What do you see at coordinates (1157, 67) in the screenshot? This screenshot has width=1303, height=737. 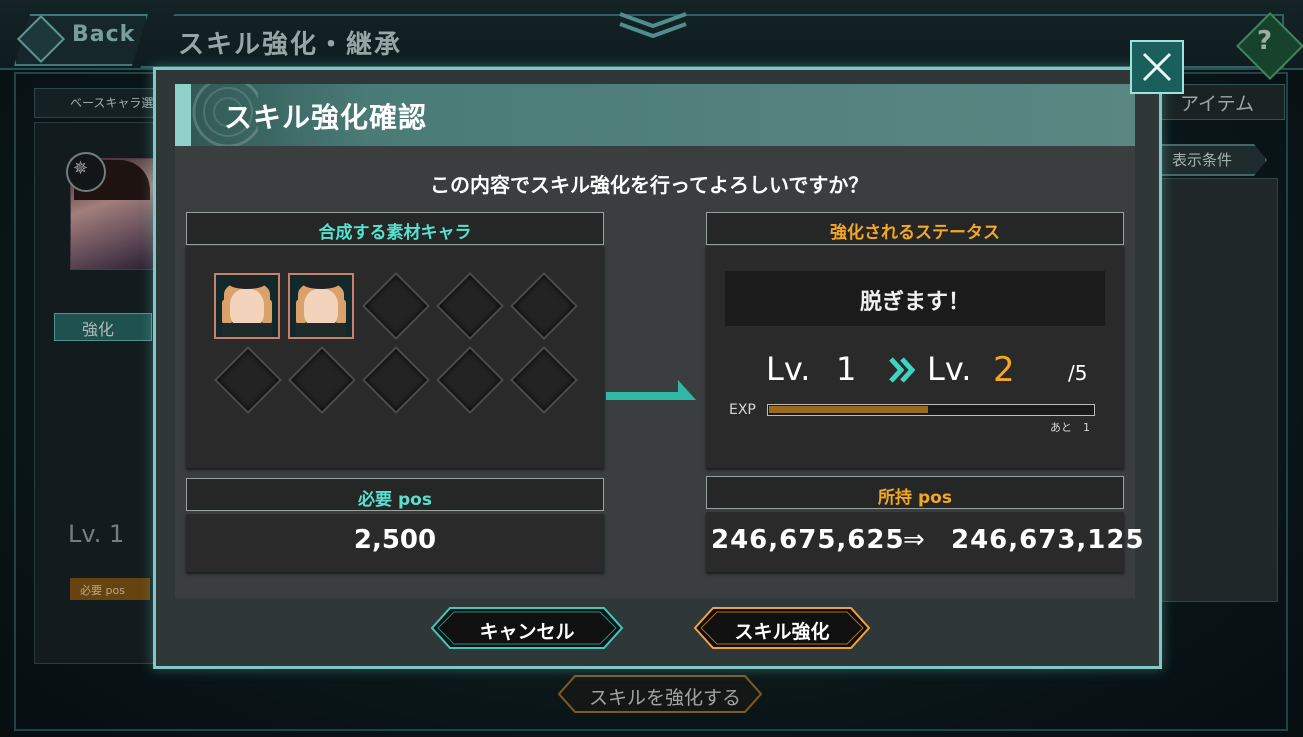 I see `close-icon` at bounding box center [1157, 67].